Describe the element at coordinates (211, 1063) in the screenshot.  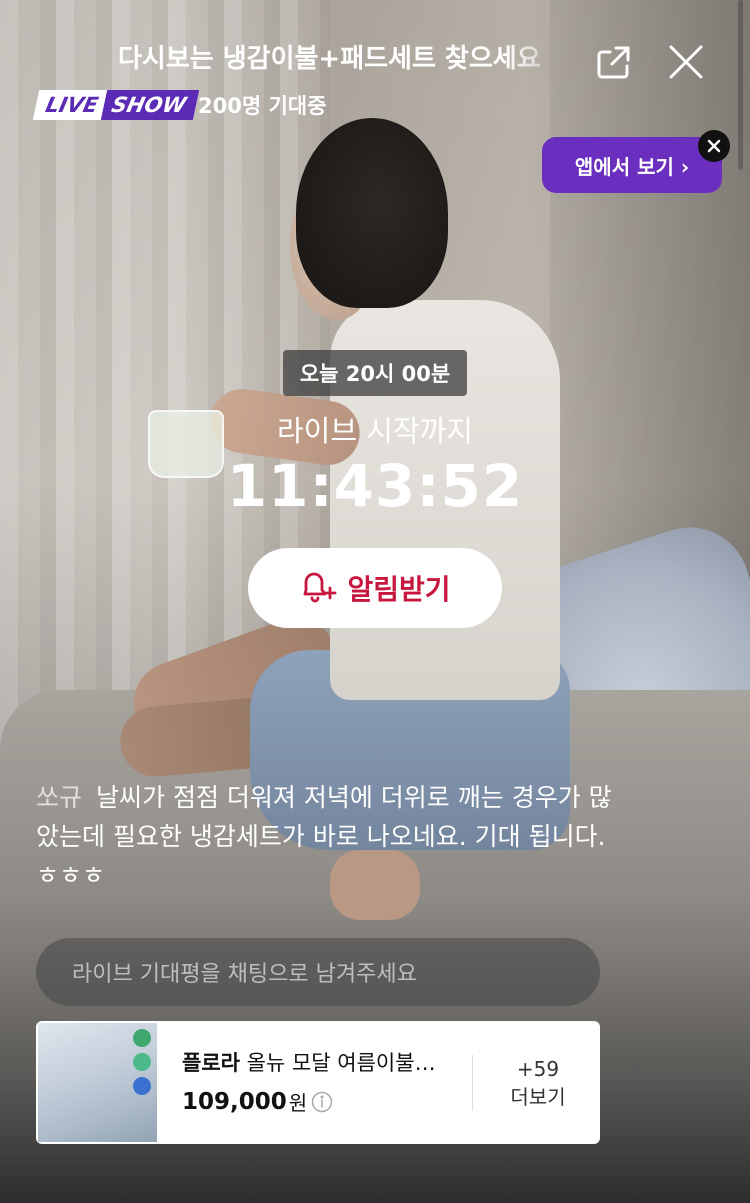
I see `product-brand: 플로라` at that location.